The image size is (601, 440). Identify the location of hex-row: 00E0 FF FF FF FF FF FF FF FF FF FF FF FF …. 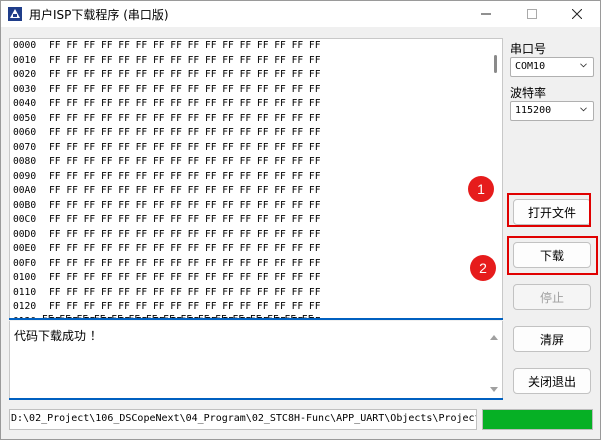
(166, 249).